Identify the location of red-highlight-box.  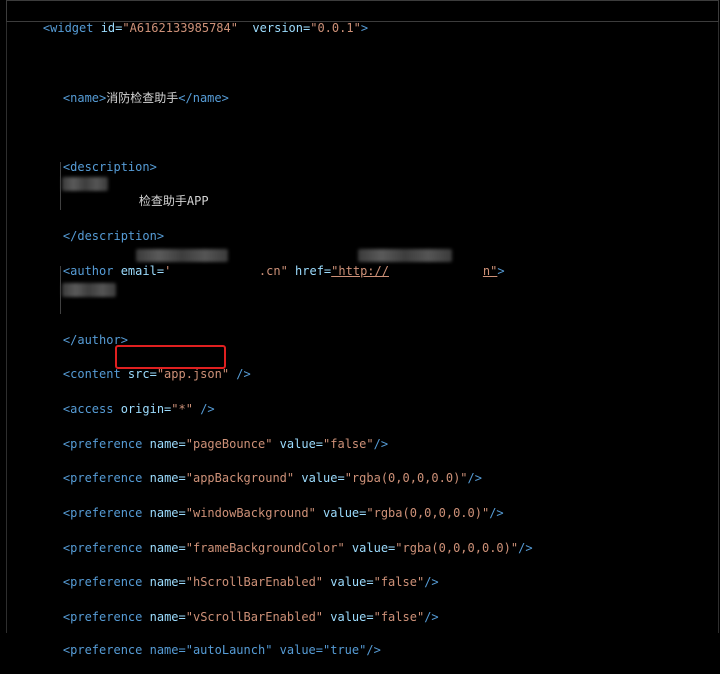
(170, 357).